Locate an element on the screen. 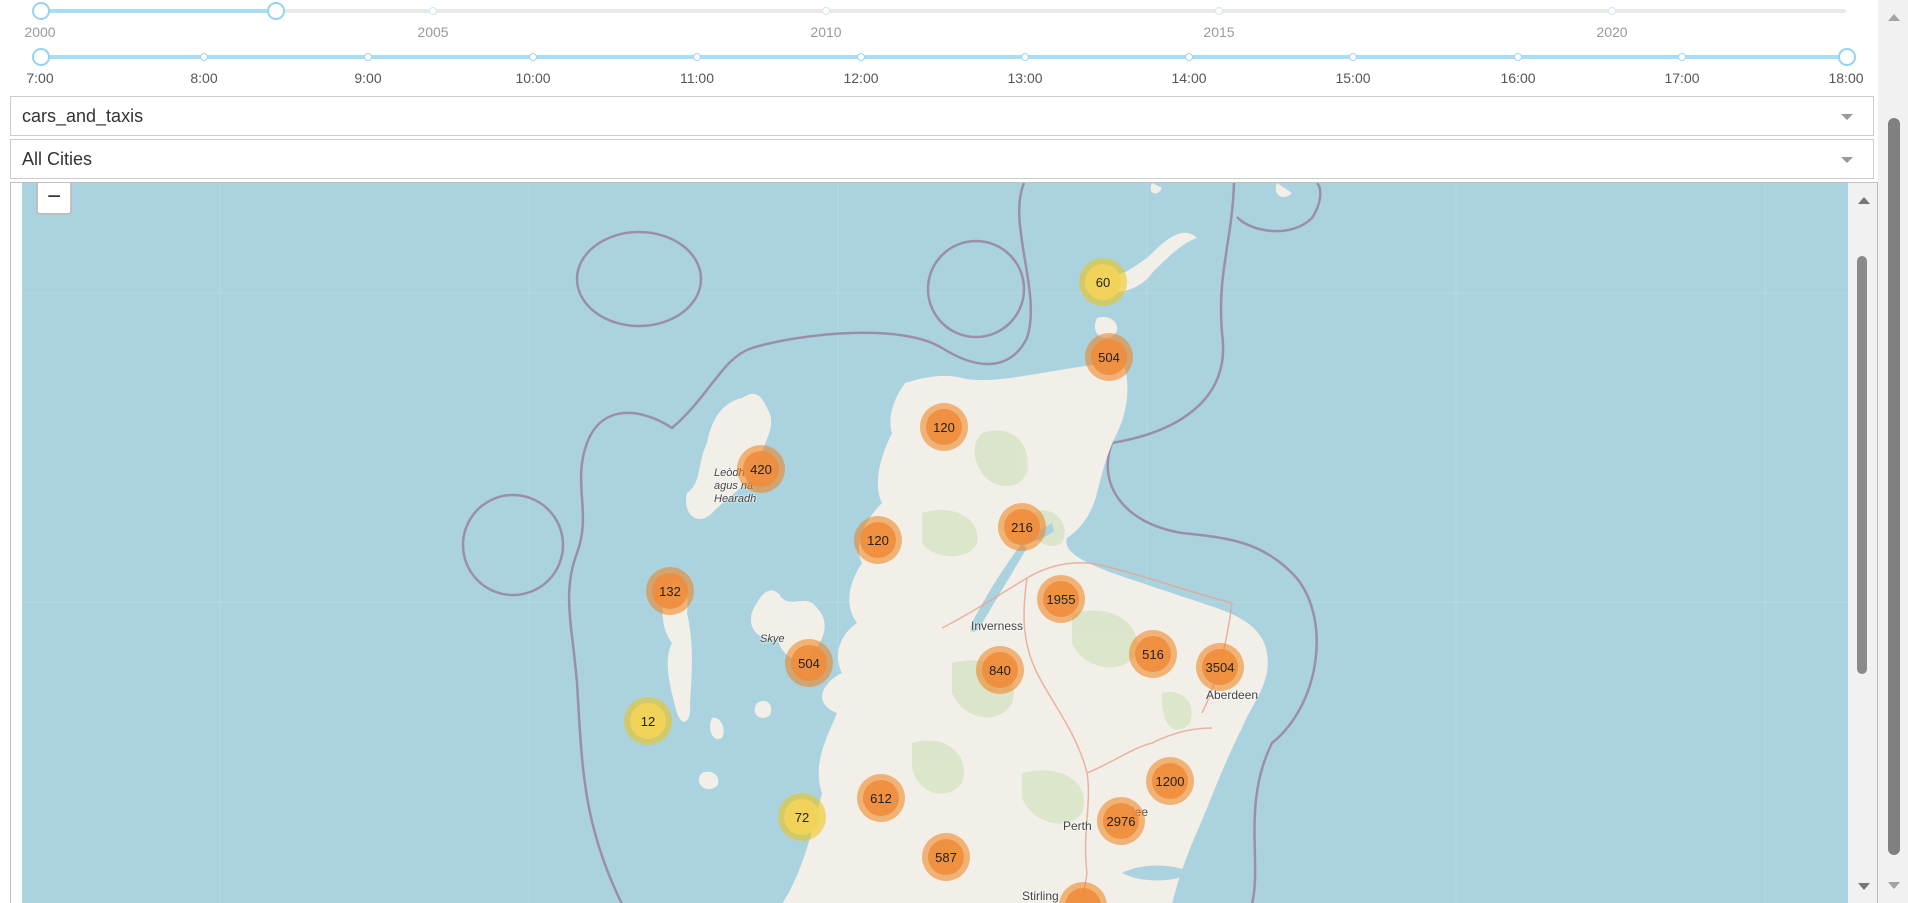 This screenshot has height=903, width=1908. hour-label: 11:00 is located at coordinates (697, 78).